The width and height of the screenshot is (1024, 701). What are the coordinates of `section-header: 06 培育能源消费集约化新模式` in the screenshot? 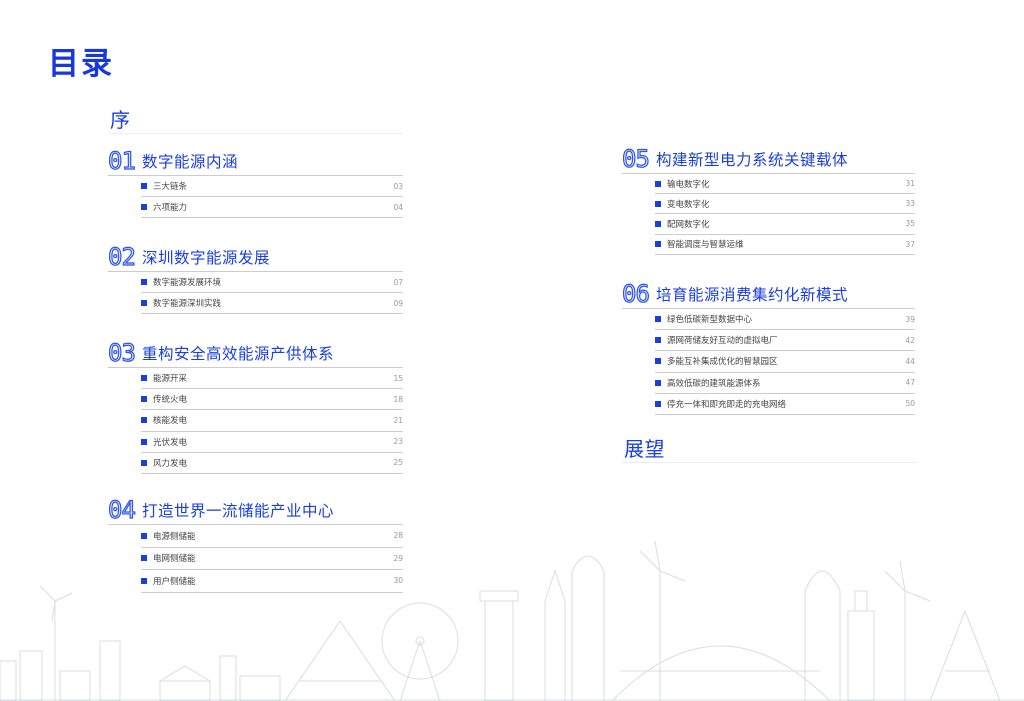 It's located at (768, 294).